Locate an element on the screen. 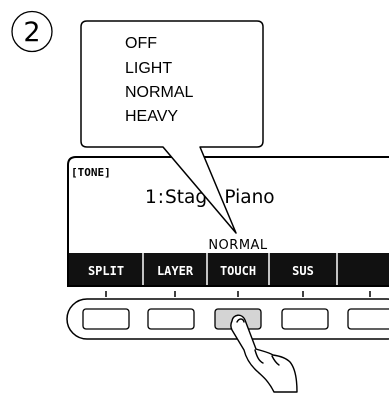 Image resolution: width=389 pixels, height=396 pixels. callout-option: HEAVY is located at coordinates (151, 116).